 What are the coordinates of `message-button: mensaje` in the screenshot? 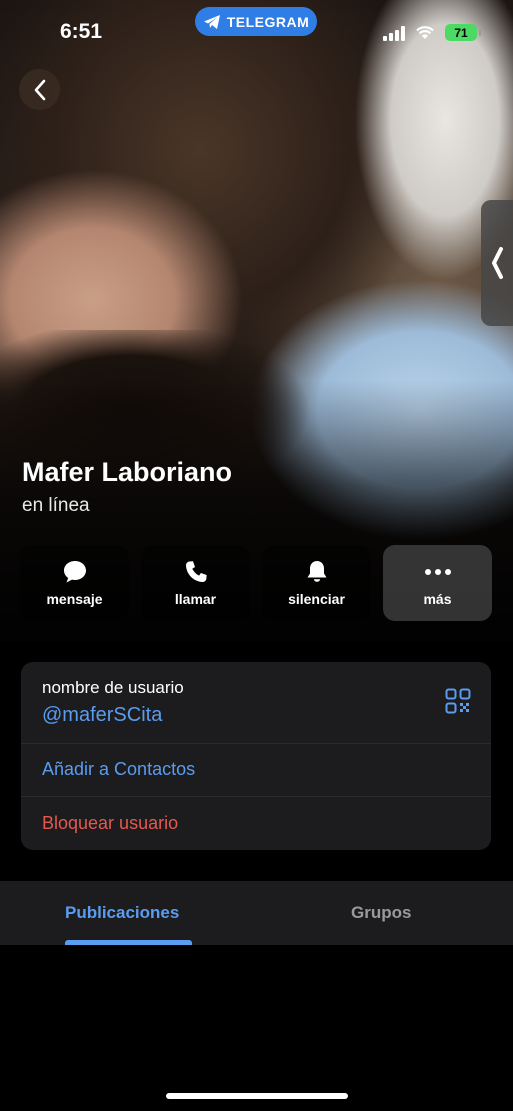 It's located at (74, 583).